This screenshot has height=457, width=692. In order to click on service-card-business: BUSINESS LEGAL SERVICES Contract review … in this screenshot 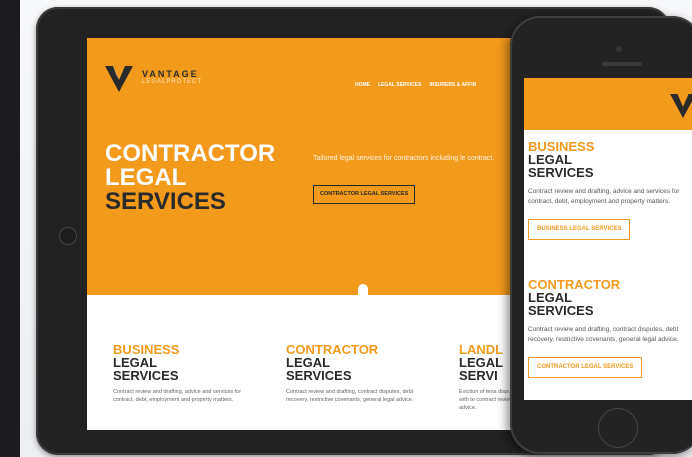, I will do `click(188, 373)`.